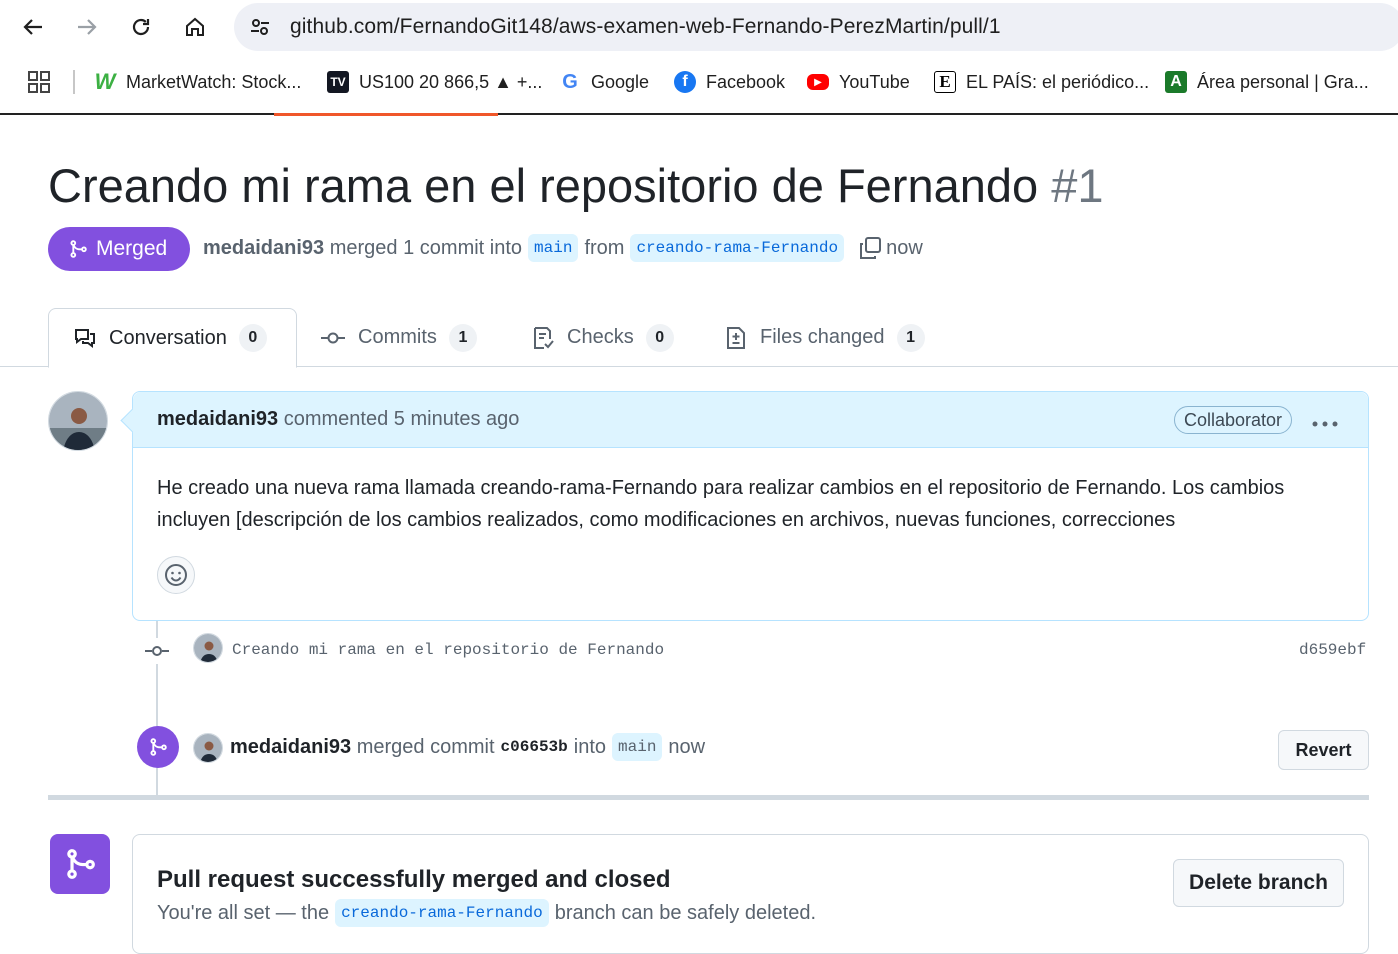  What do you see at coordinates (553, 248) in the screenshot?
I see `base-branch-link: main` at bounding box center [553, 248].